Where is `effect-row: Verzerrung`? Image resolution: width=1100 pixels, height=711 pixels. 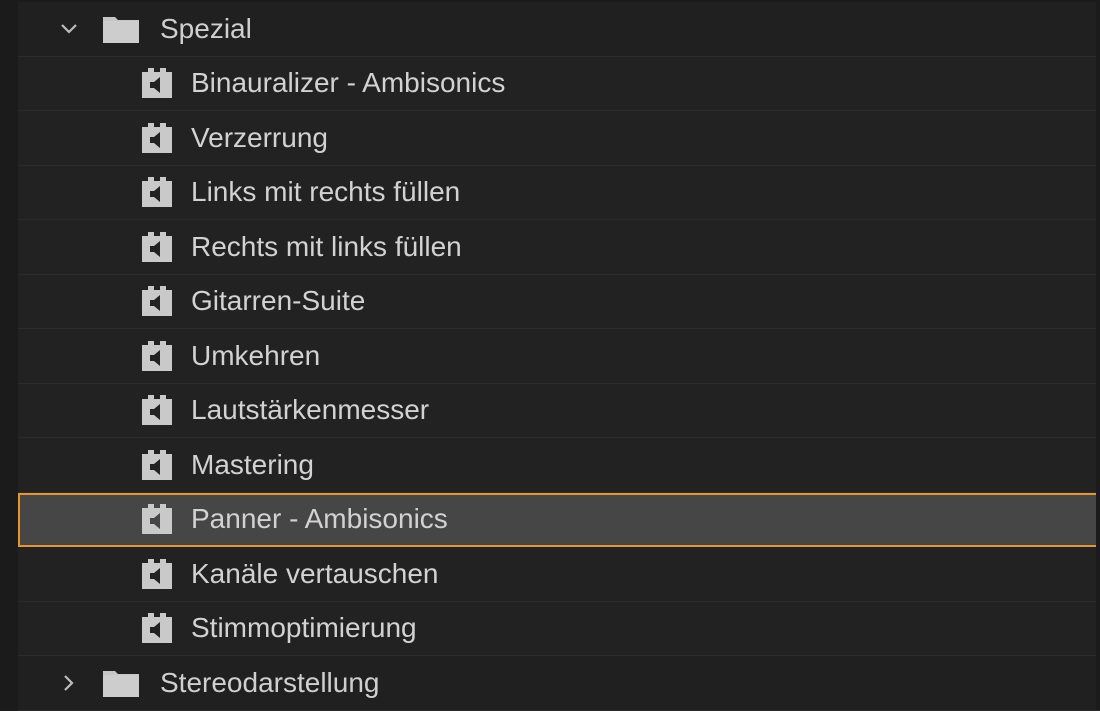 effect-row: Verzerrung is located at coordinates (559, 138).